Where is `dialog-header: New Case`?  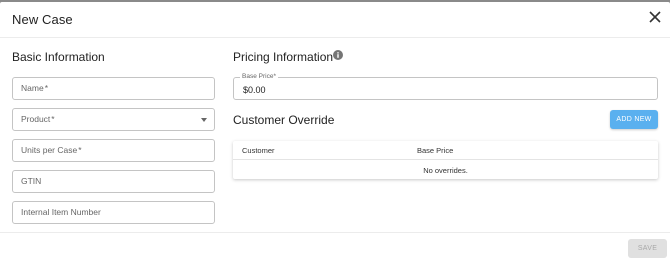 dialog-header: New Case is located at coordinates (335, 20).